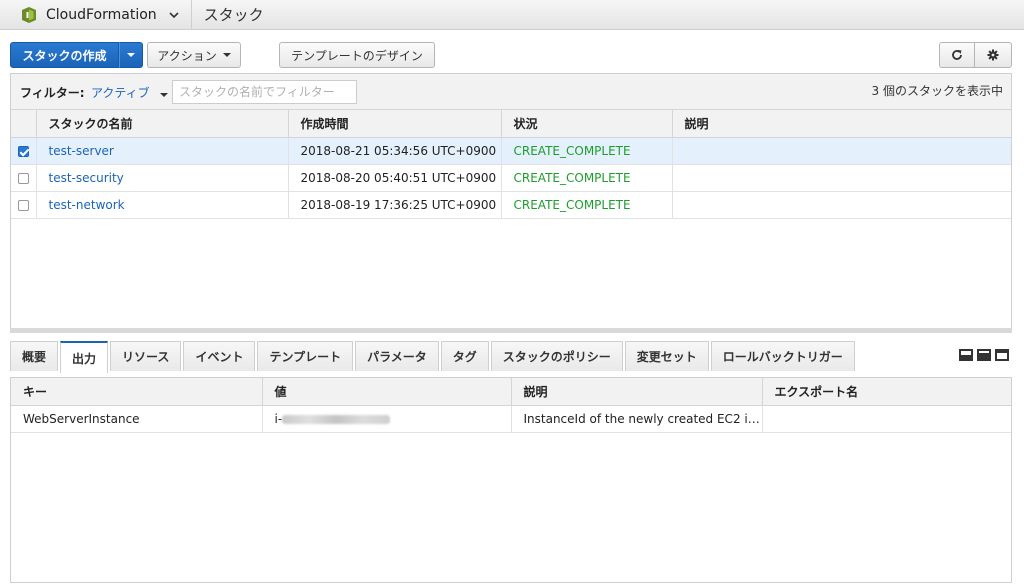 The width and height of the screenshot is (1024, 588). I want to click on column-header: 値, so click(387, 392).